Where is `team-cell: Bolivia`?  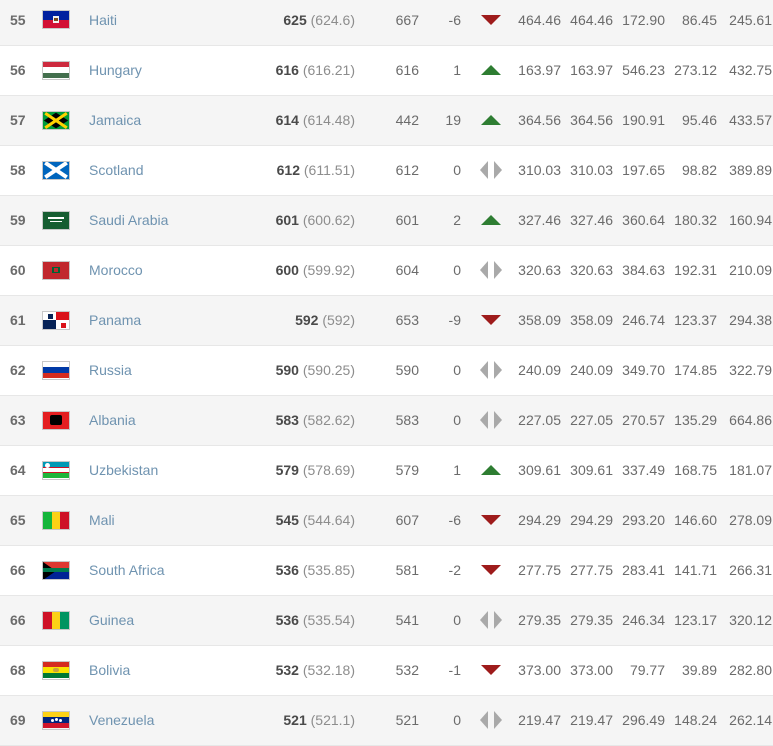
team-cell: Bolivia is located at coordinates (164, 670).